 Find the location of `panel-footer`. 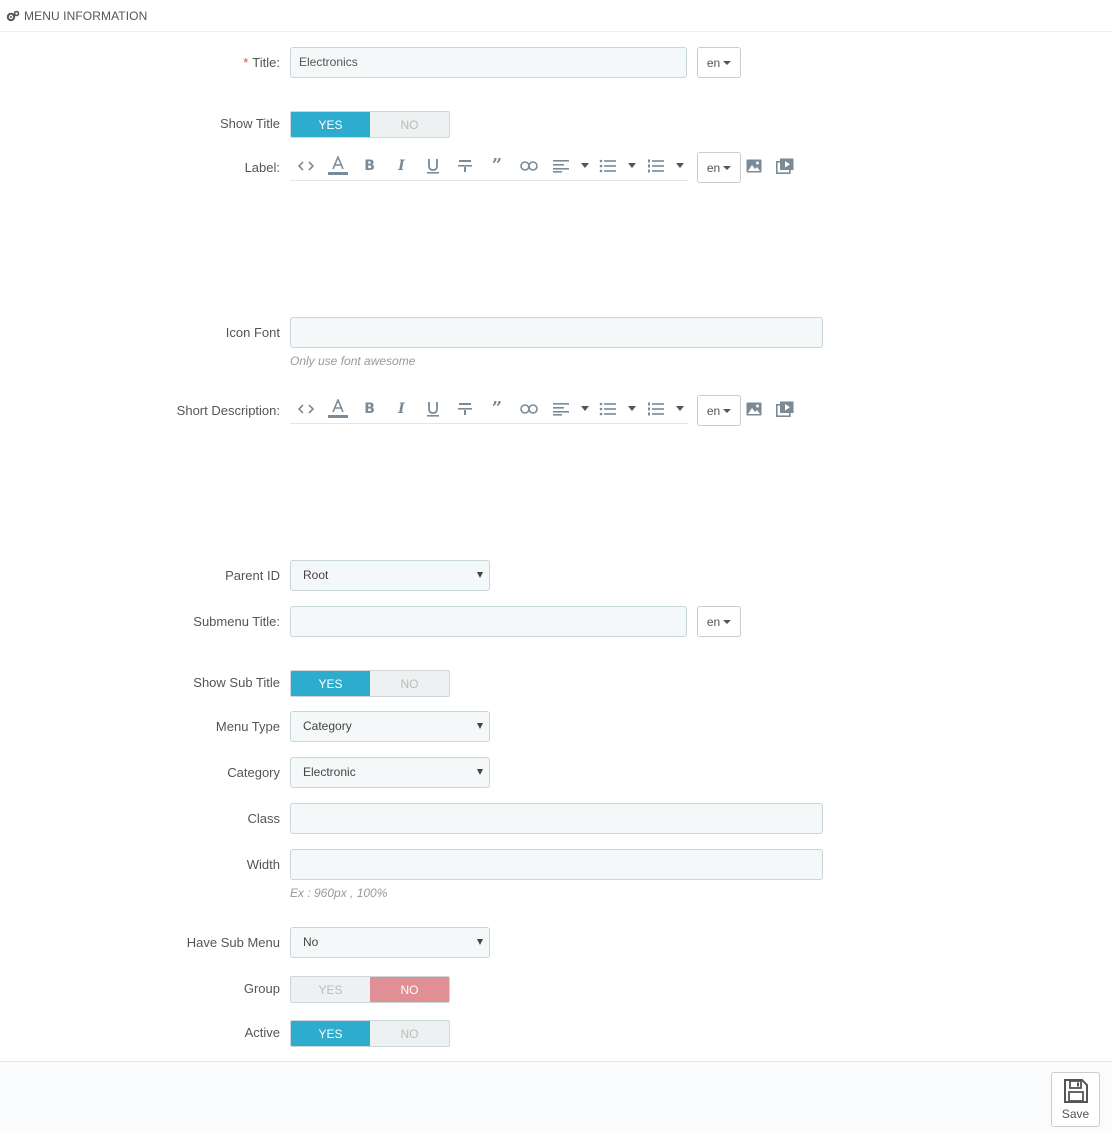

panel-footer is located at coordinates (556, 1096).